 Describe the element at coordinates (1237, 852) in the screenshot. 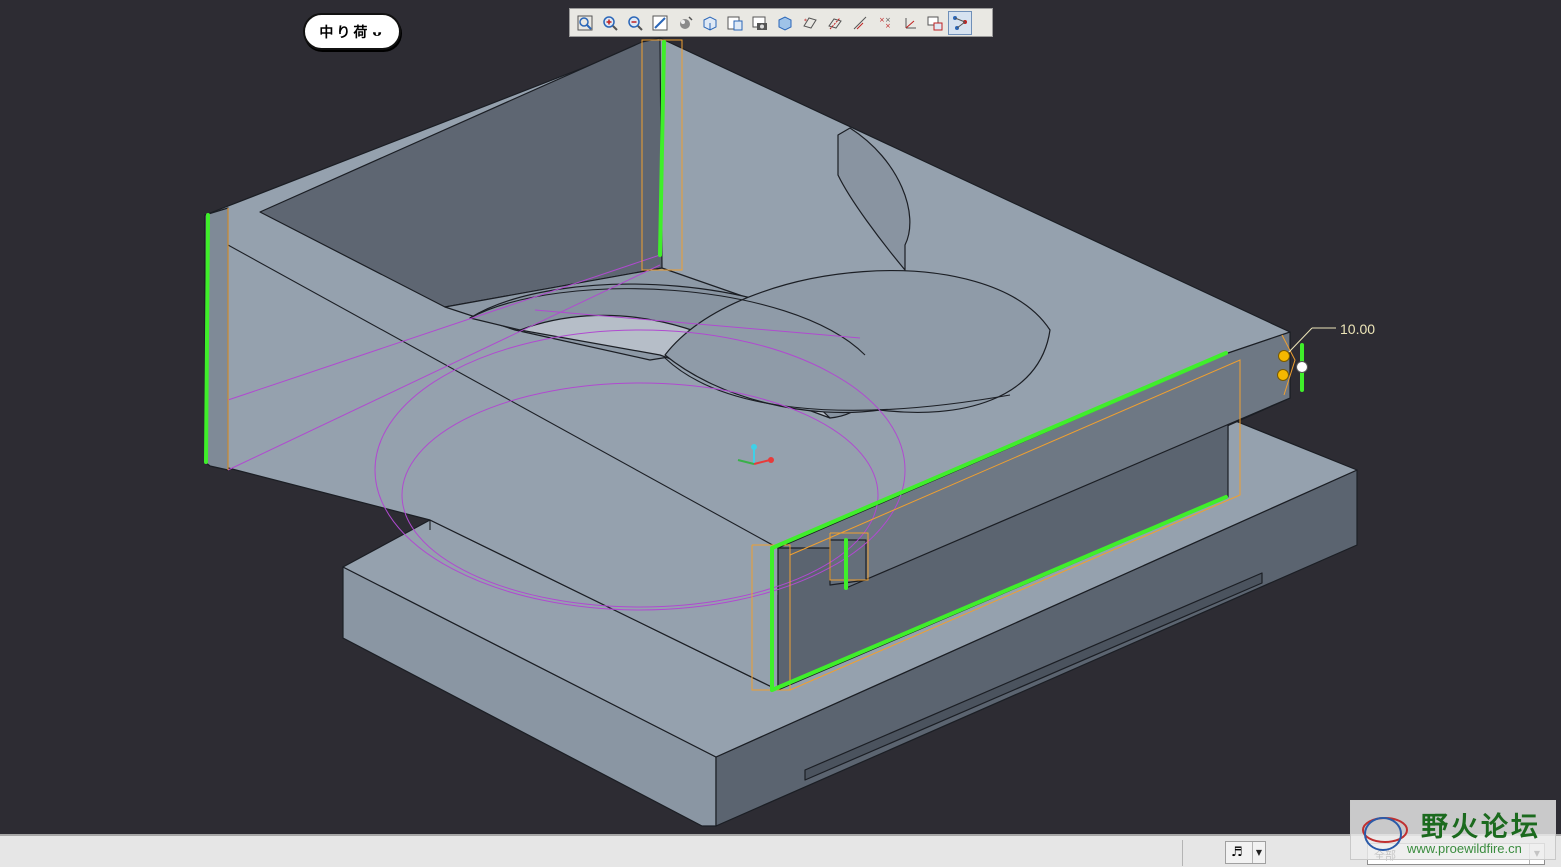

I see `binoculars-icon: ♬` at that location.